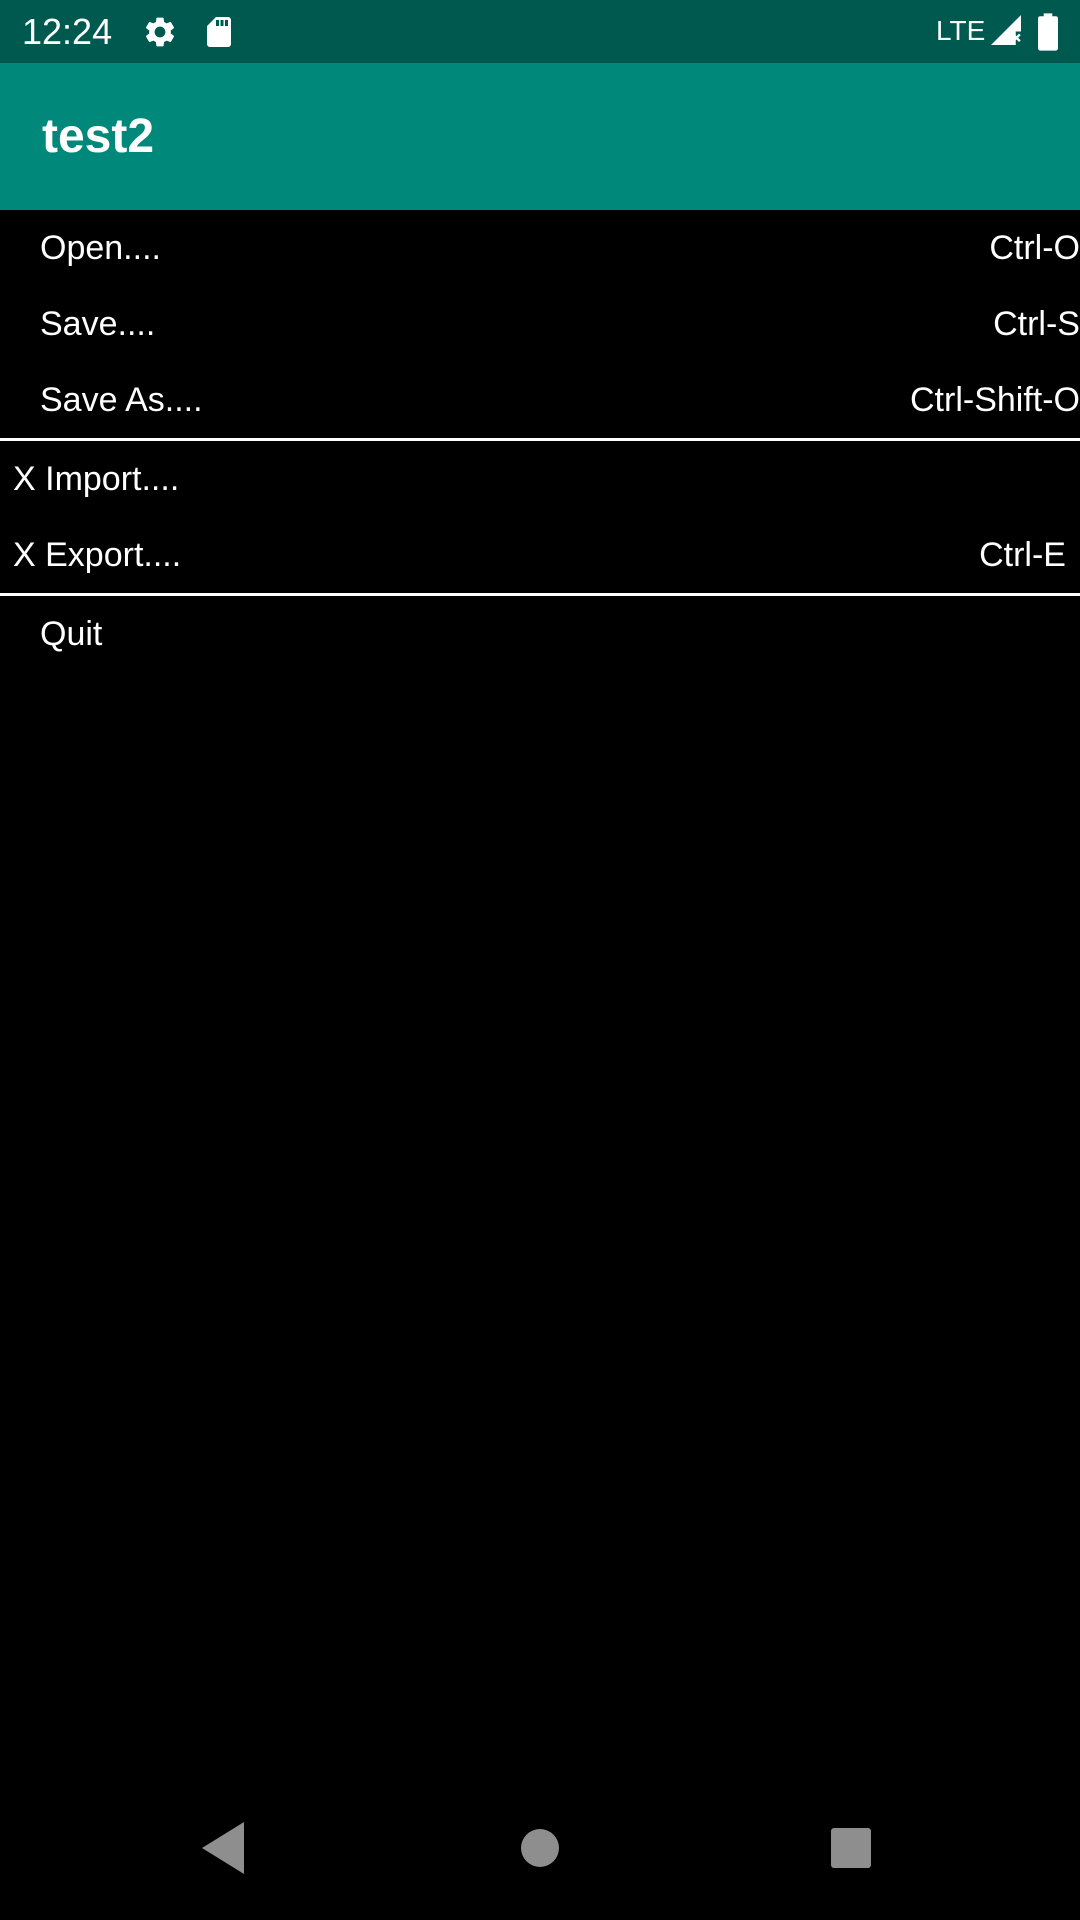 Image resolution: width=1080 pixels, height=1920 pixels. What do you see at coordinates (226, 1848) in the screenshot?
I see `back-triangle-icon` at bounding box center [226, 1848].